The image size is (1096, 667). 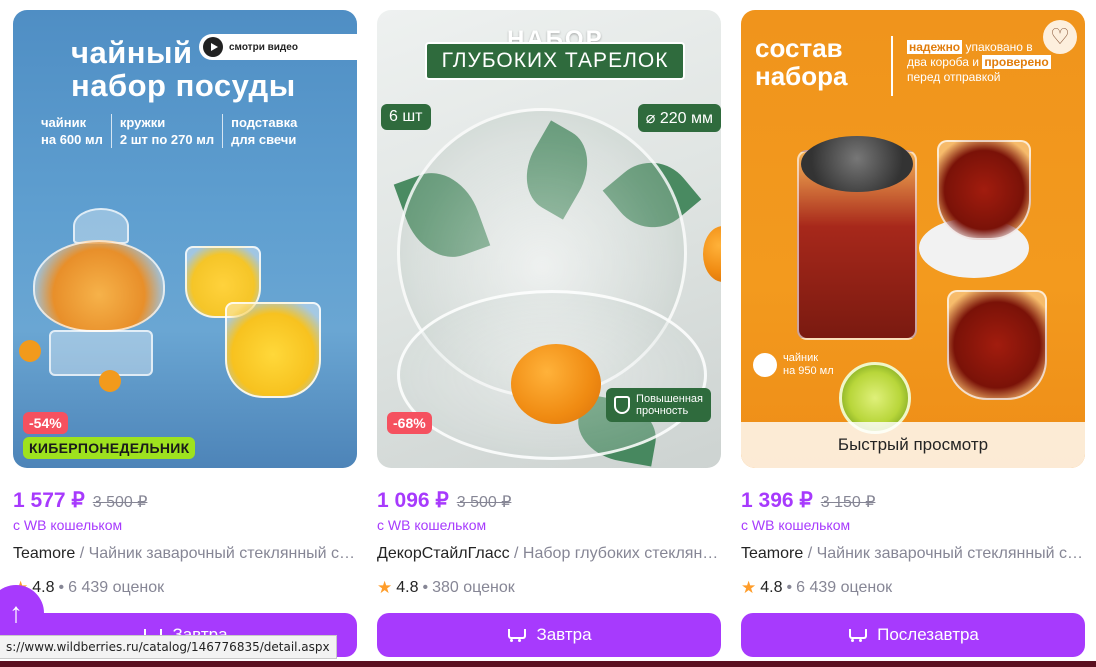 What do you see at coordinates (564, 634) in the screenshot?
I see `delivery-label: Завтра` at bounding box center [564, 634].